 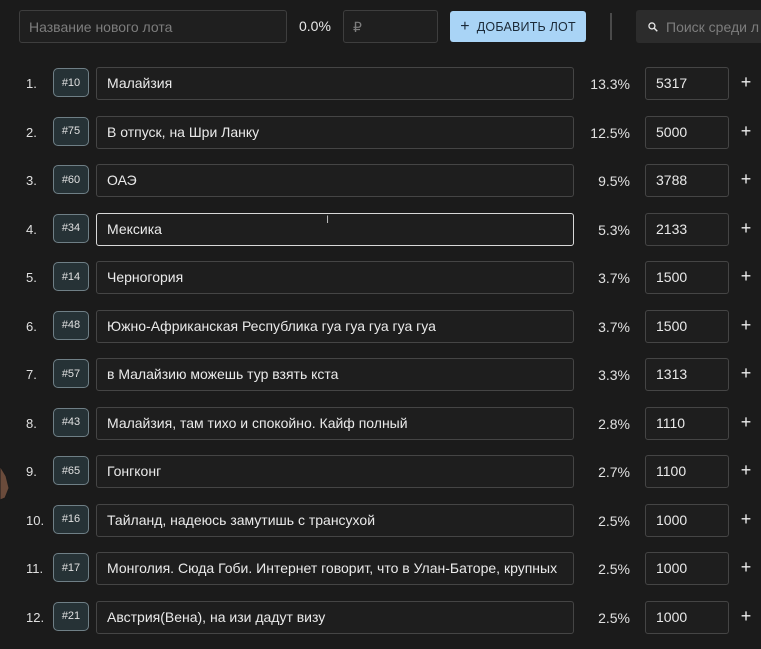 I want to click on lot-amount-field: 1110, so click(x=687, y=423).